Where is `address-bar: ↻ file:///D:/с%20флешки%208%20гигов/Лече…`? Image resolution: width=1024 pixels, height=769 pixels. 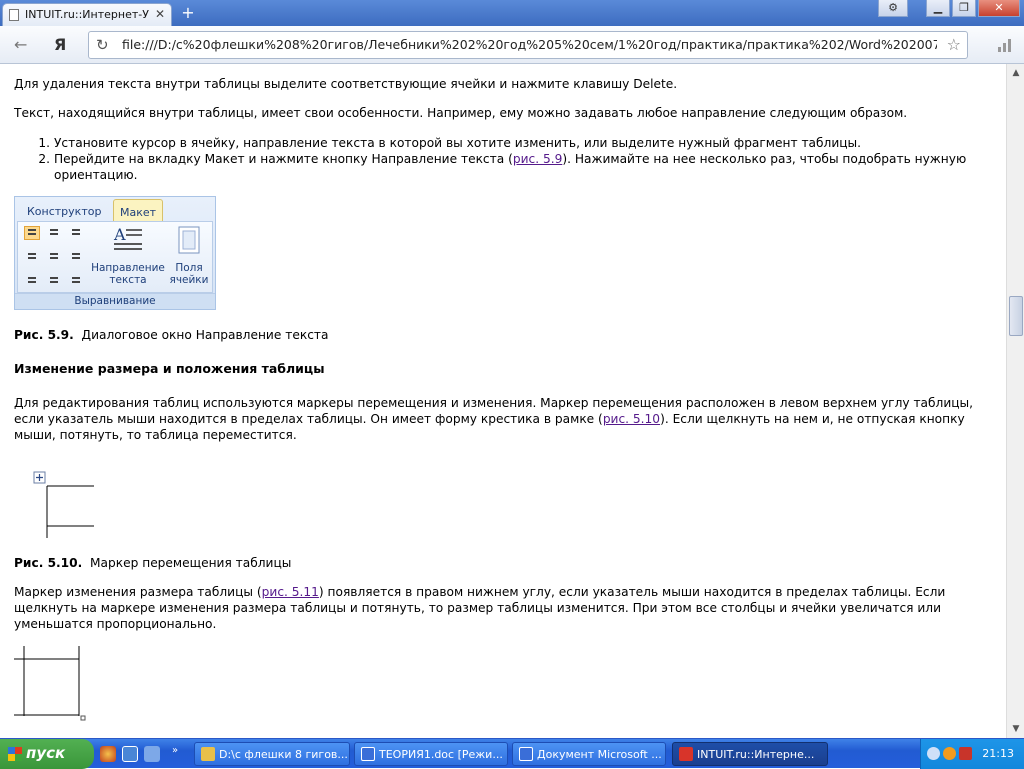
address-bar: ↻ file:///D:/с%20флешки%208%20гигов/Лече… is located at coordinates (528, 45).